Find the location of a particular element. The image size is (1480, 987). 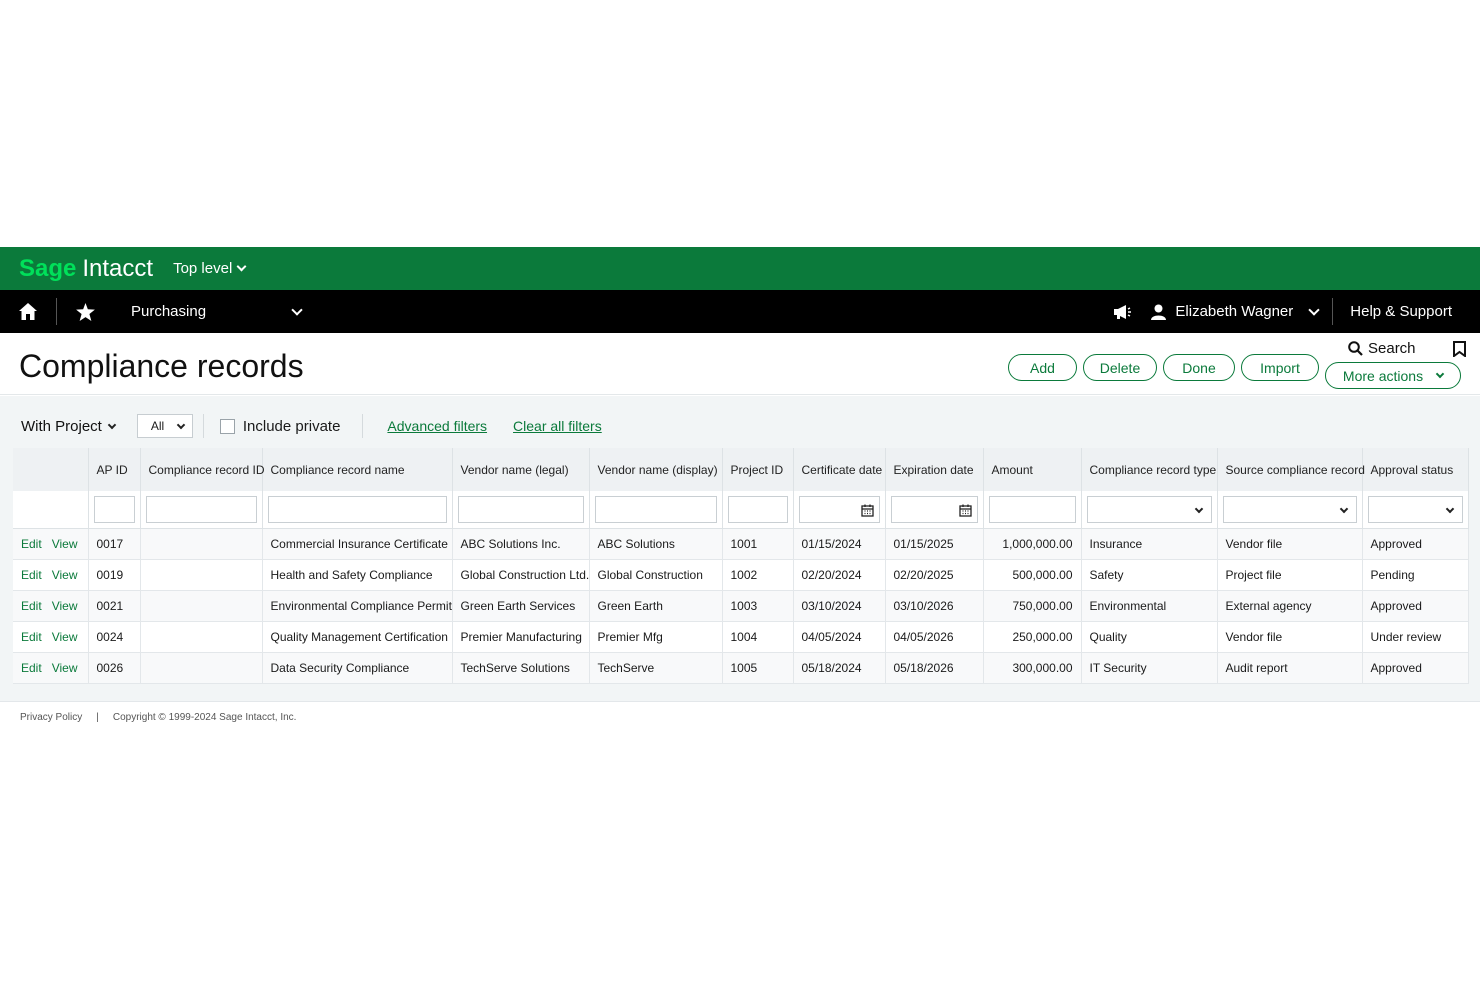

level-selector: Top level is located at coordinates (210, 268).